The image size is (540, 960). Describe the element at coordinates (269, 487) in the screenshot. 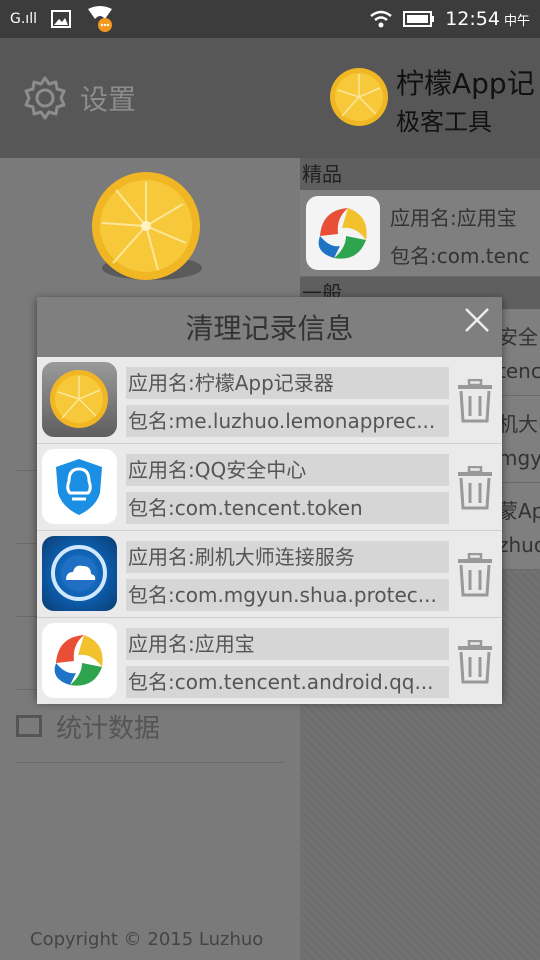

I see `record-item: 应用名:QQ安全中心 包名:com.tencent.token` at that location.